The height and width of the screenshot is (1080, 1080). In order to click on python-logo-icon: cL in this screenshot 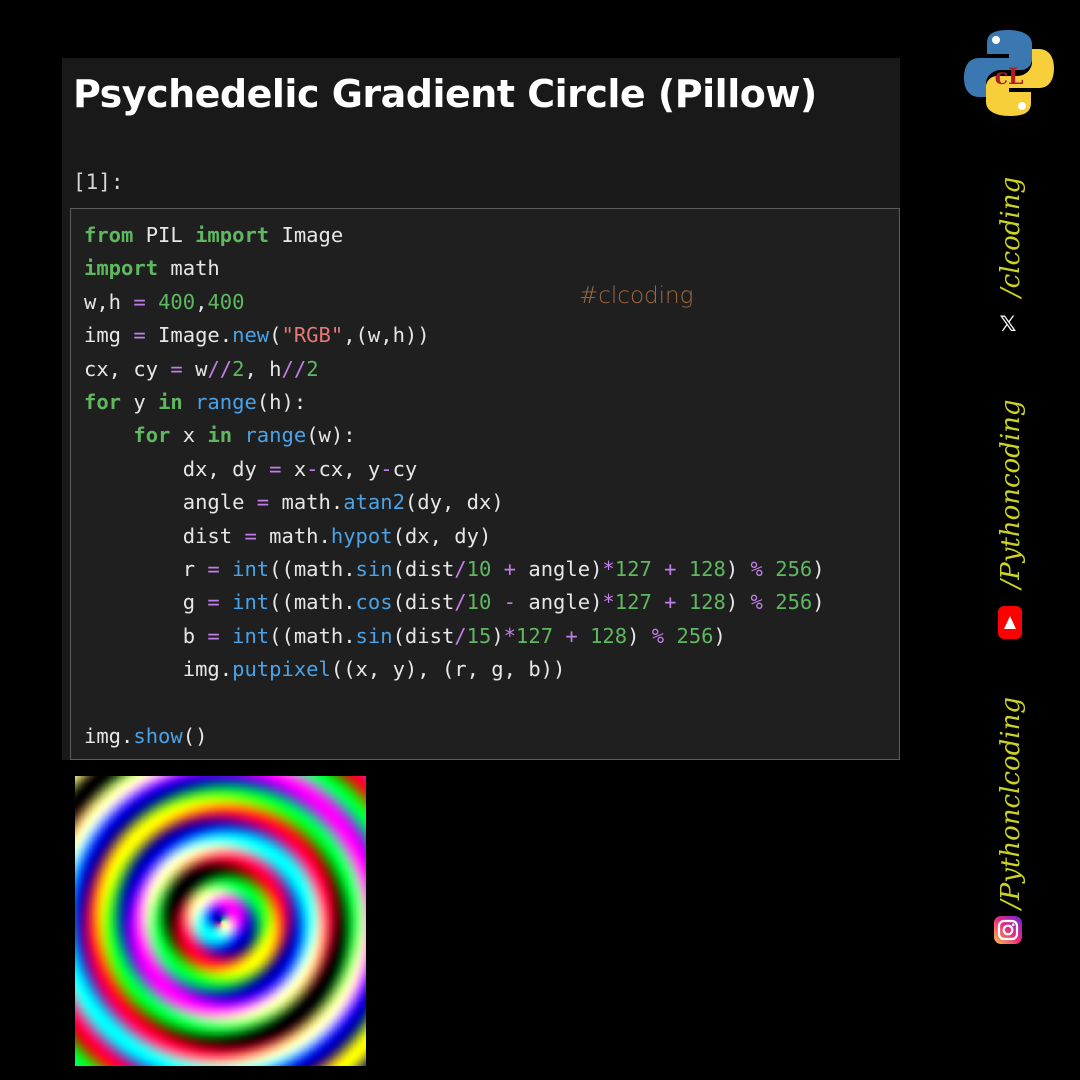, I will do `click(1009, 73)`.